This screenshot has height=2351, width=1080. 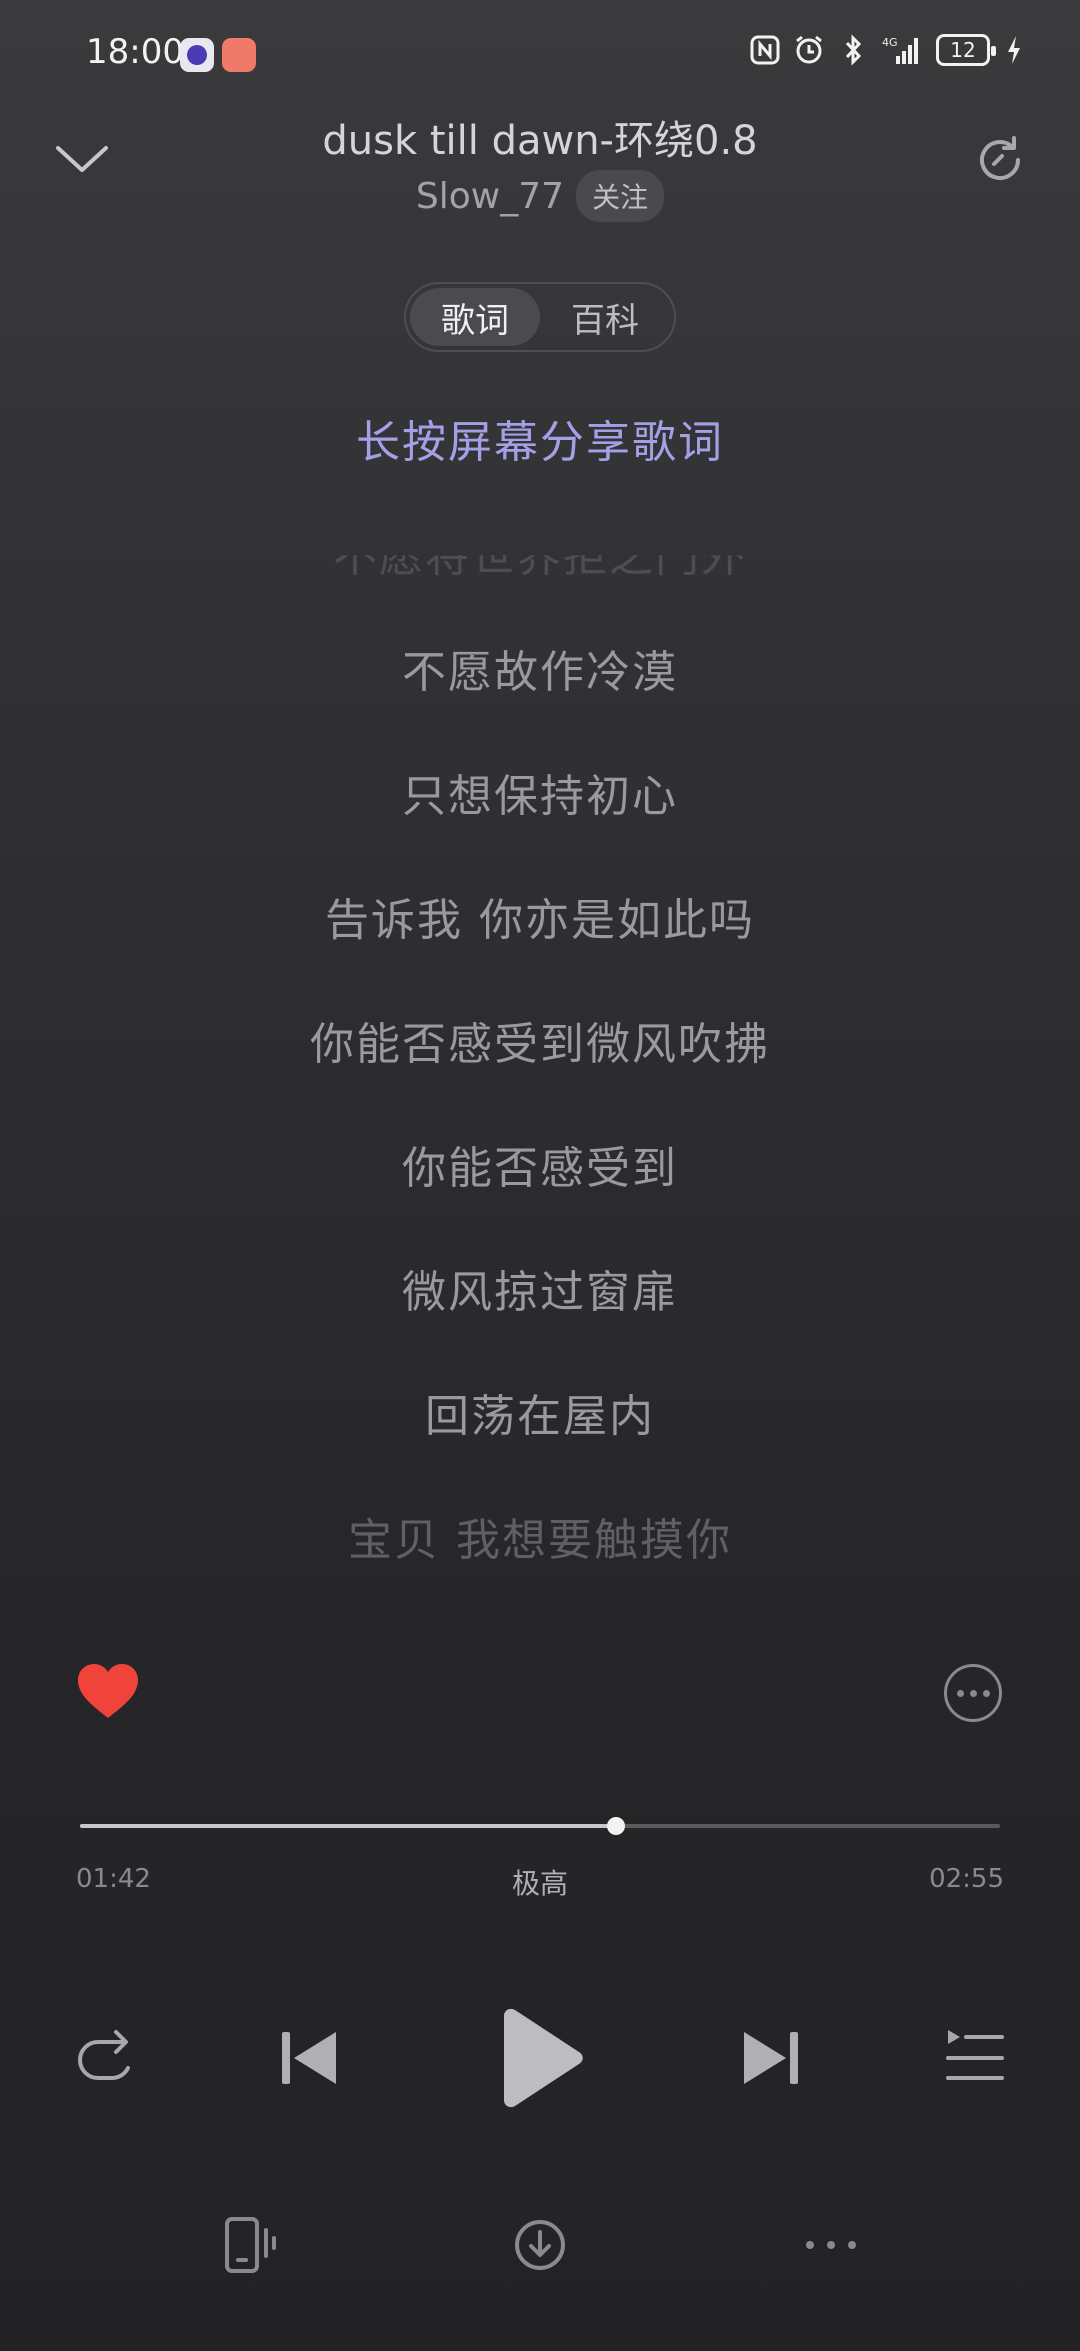 What do you see at coordinates (540, 1412) in the screenshot?
I see `lyric-line: 回荡在屋内` at bounding box center [540, 1412].